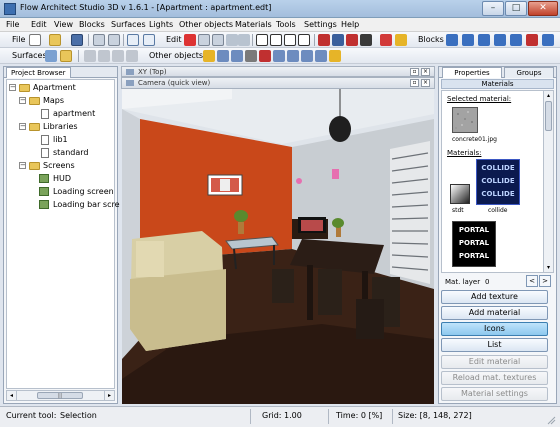 This screenshot has height=427, width=560. Describe the element at coordinates (12, 24) in the screenshot. I see `menu-file: File` at that location.